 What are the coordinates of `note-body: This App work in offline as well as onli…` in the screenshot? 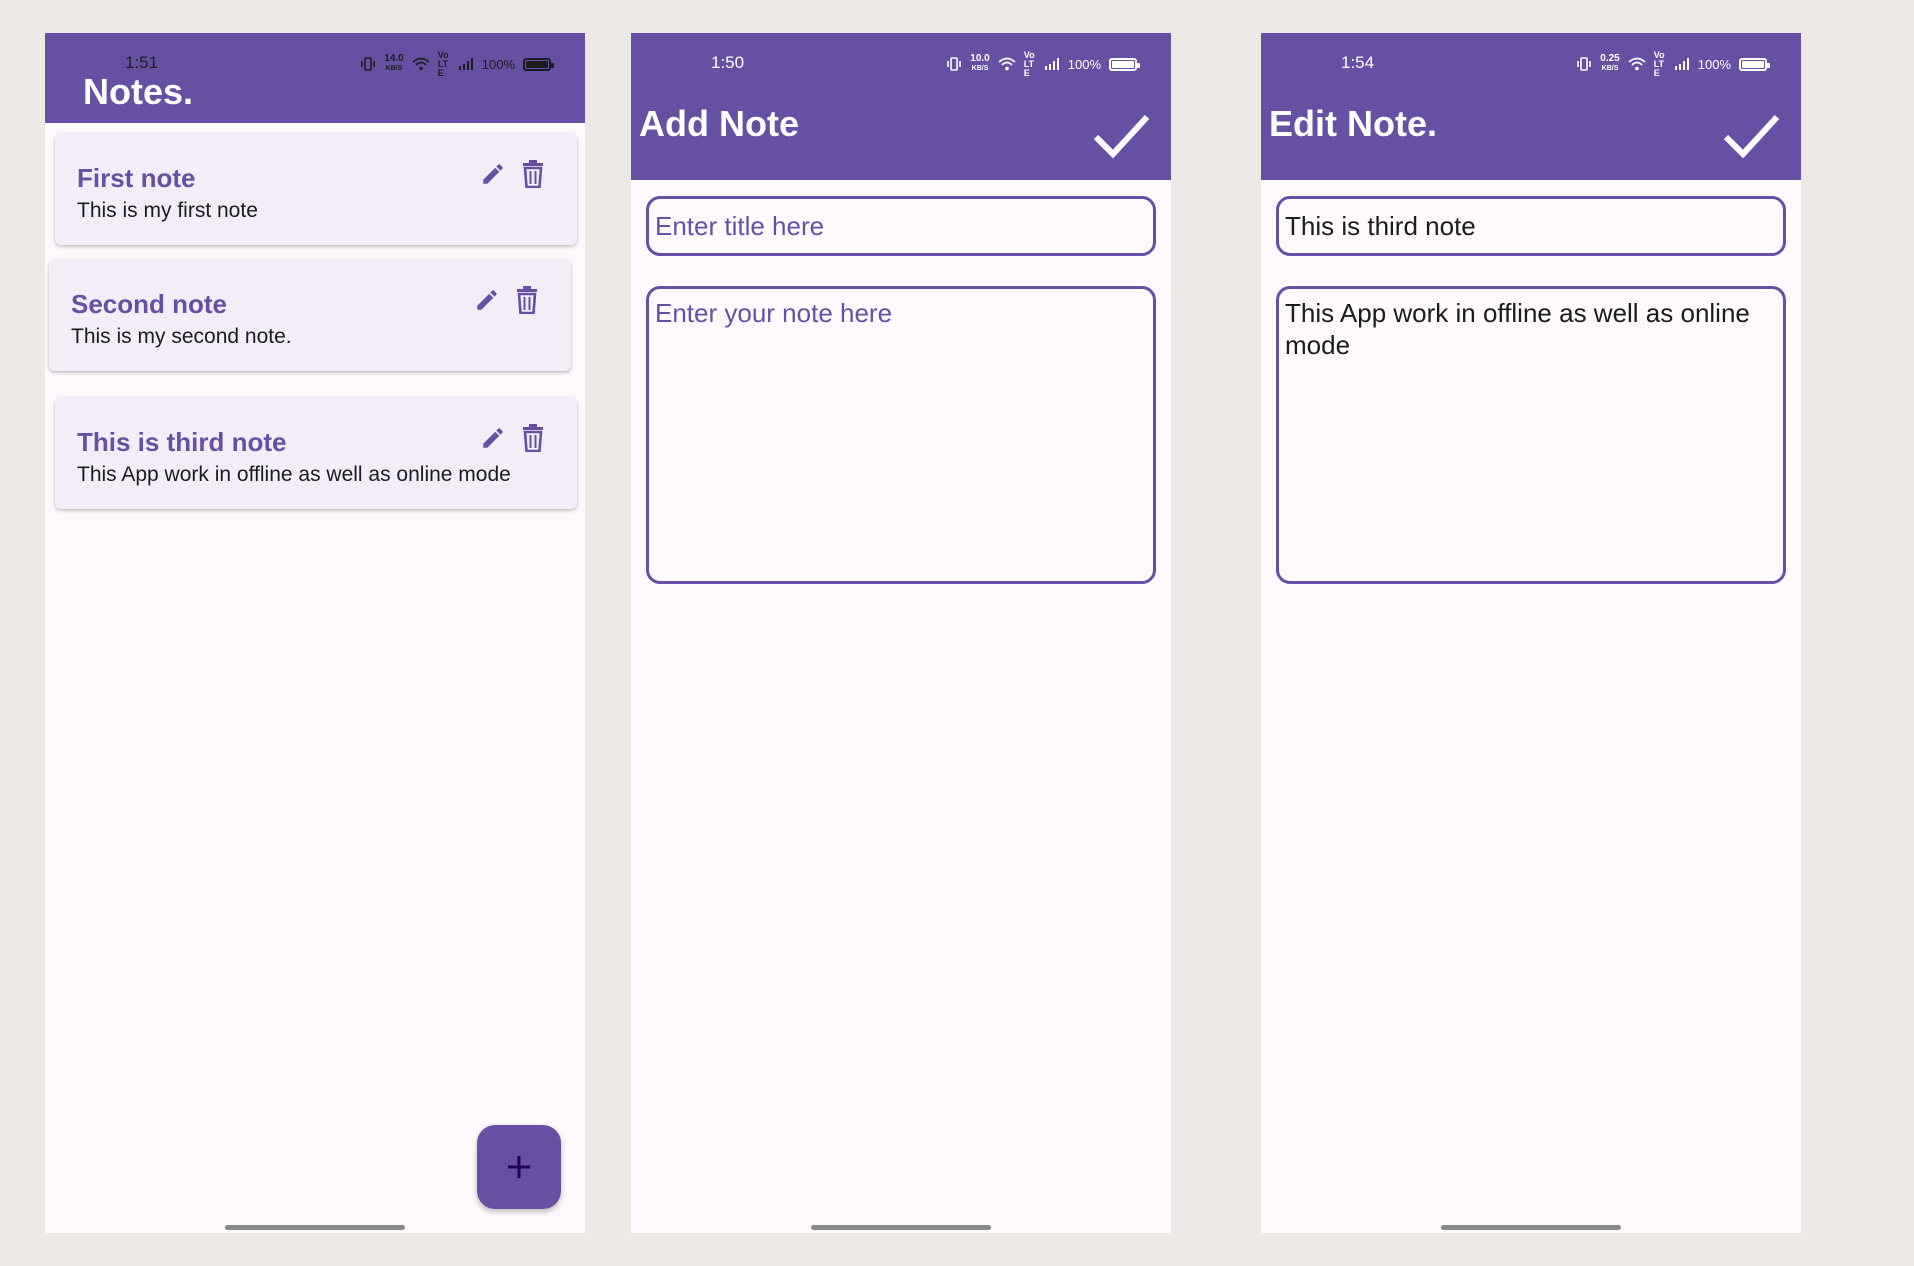 It's located at (294, 474).